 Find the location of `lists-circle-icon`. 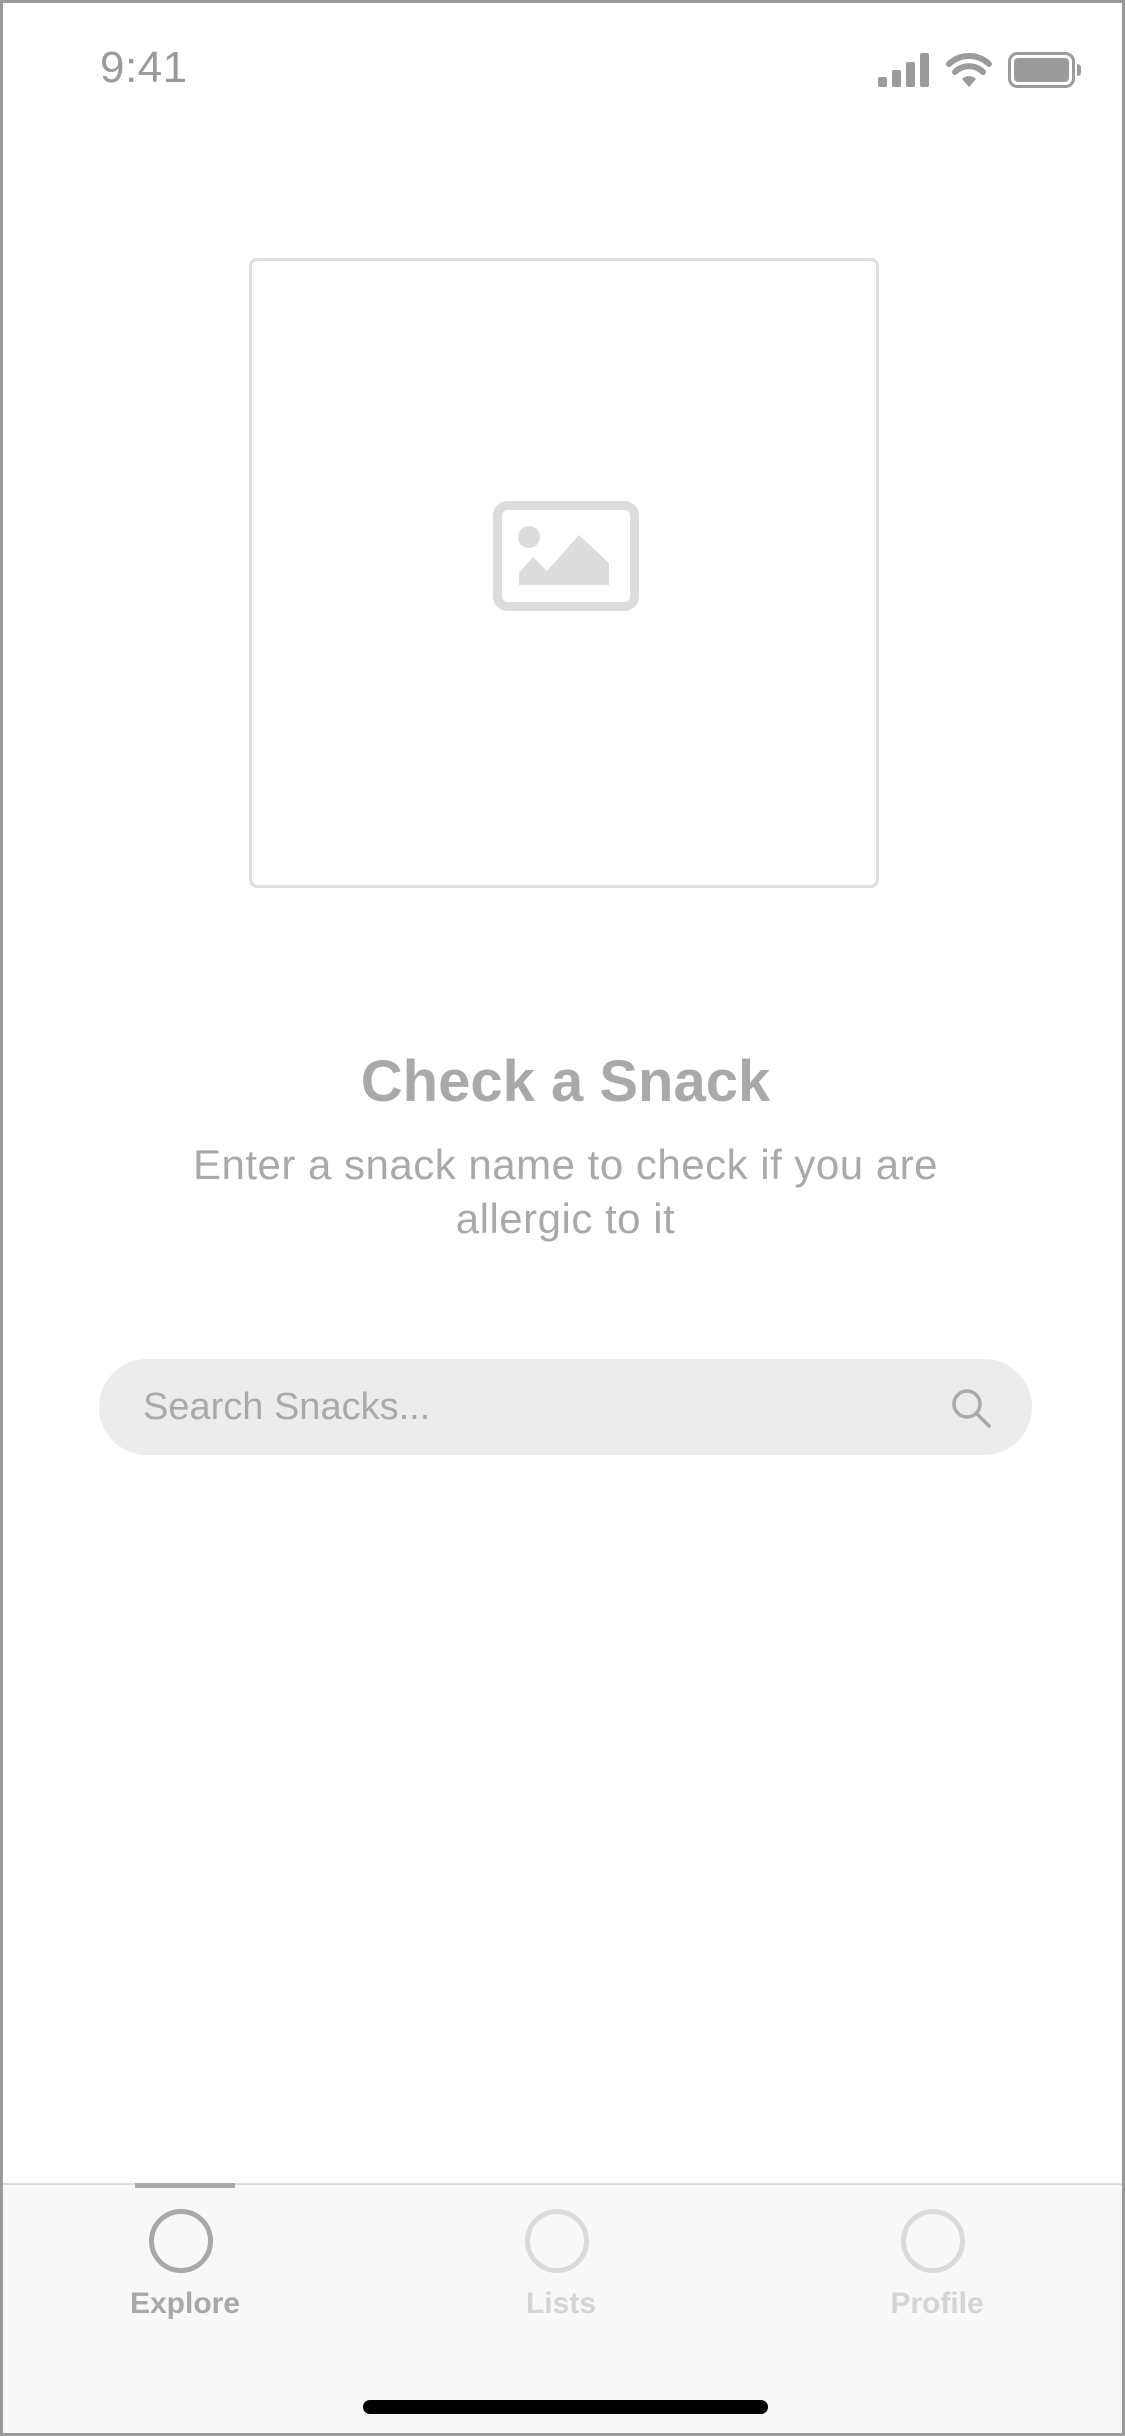

lists-circle-icon is located at coordinates (557, 2241).